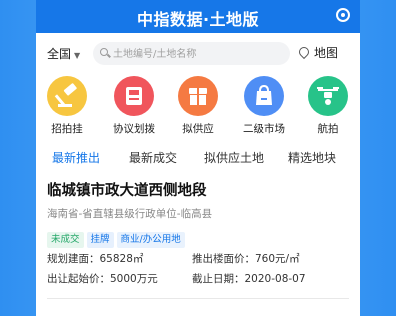 The width and height of the screenshot is (396, 316). I want to click on planned-area-label: 规划建面：, so click(73, 259).